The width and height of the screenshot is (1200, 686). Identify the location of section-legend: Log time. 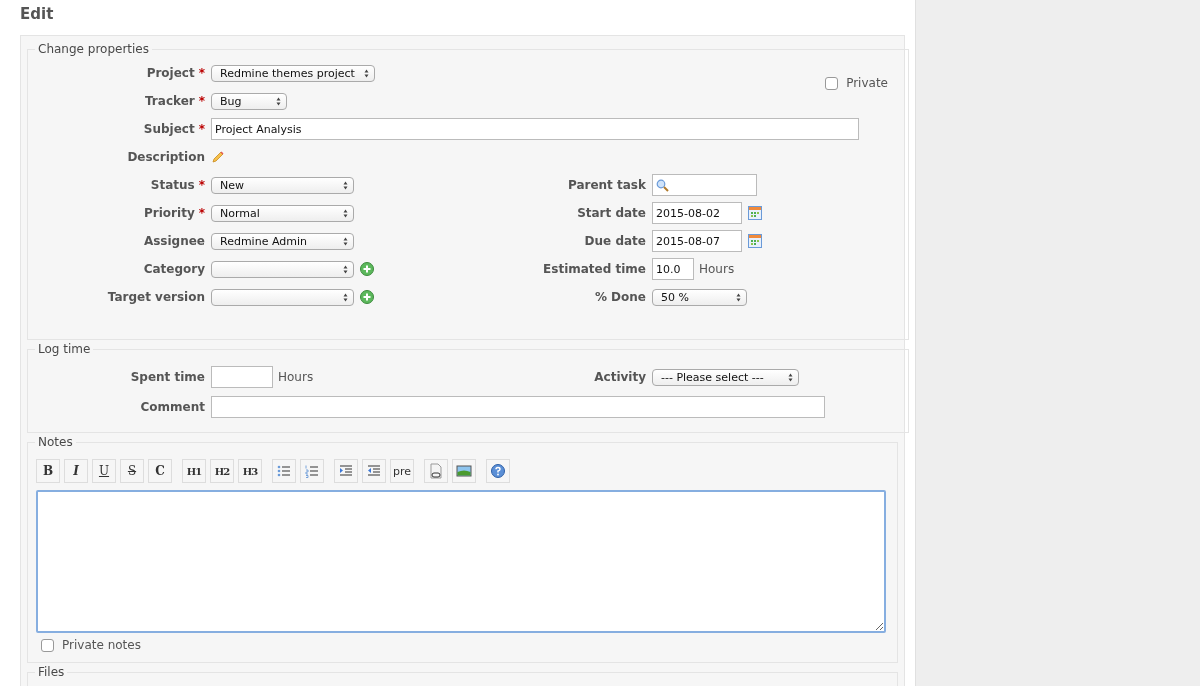
(64, 349).